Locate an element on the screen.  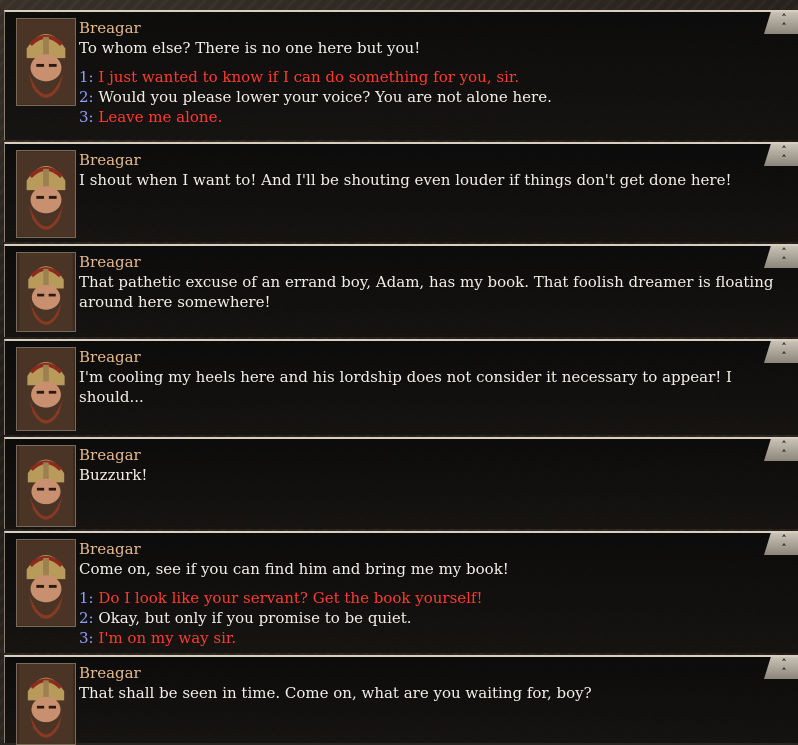
choice-text: Leave me alone. is located at coordinates (160, 117).